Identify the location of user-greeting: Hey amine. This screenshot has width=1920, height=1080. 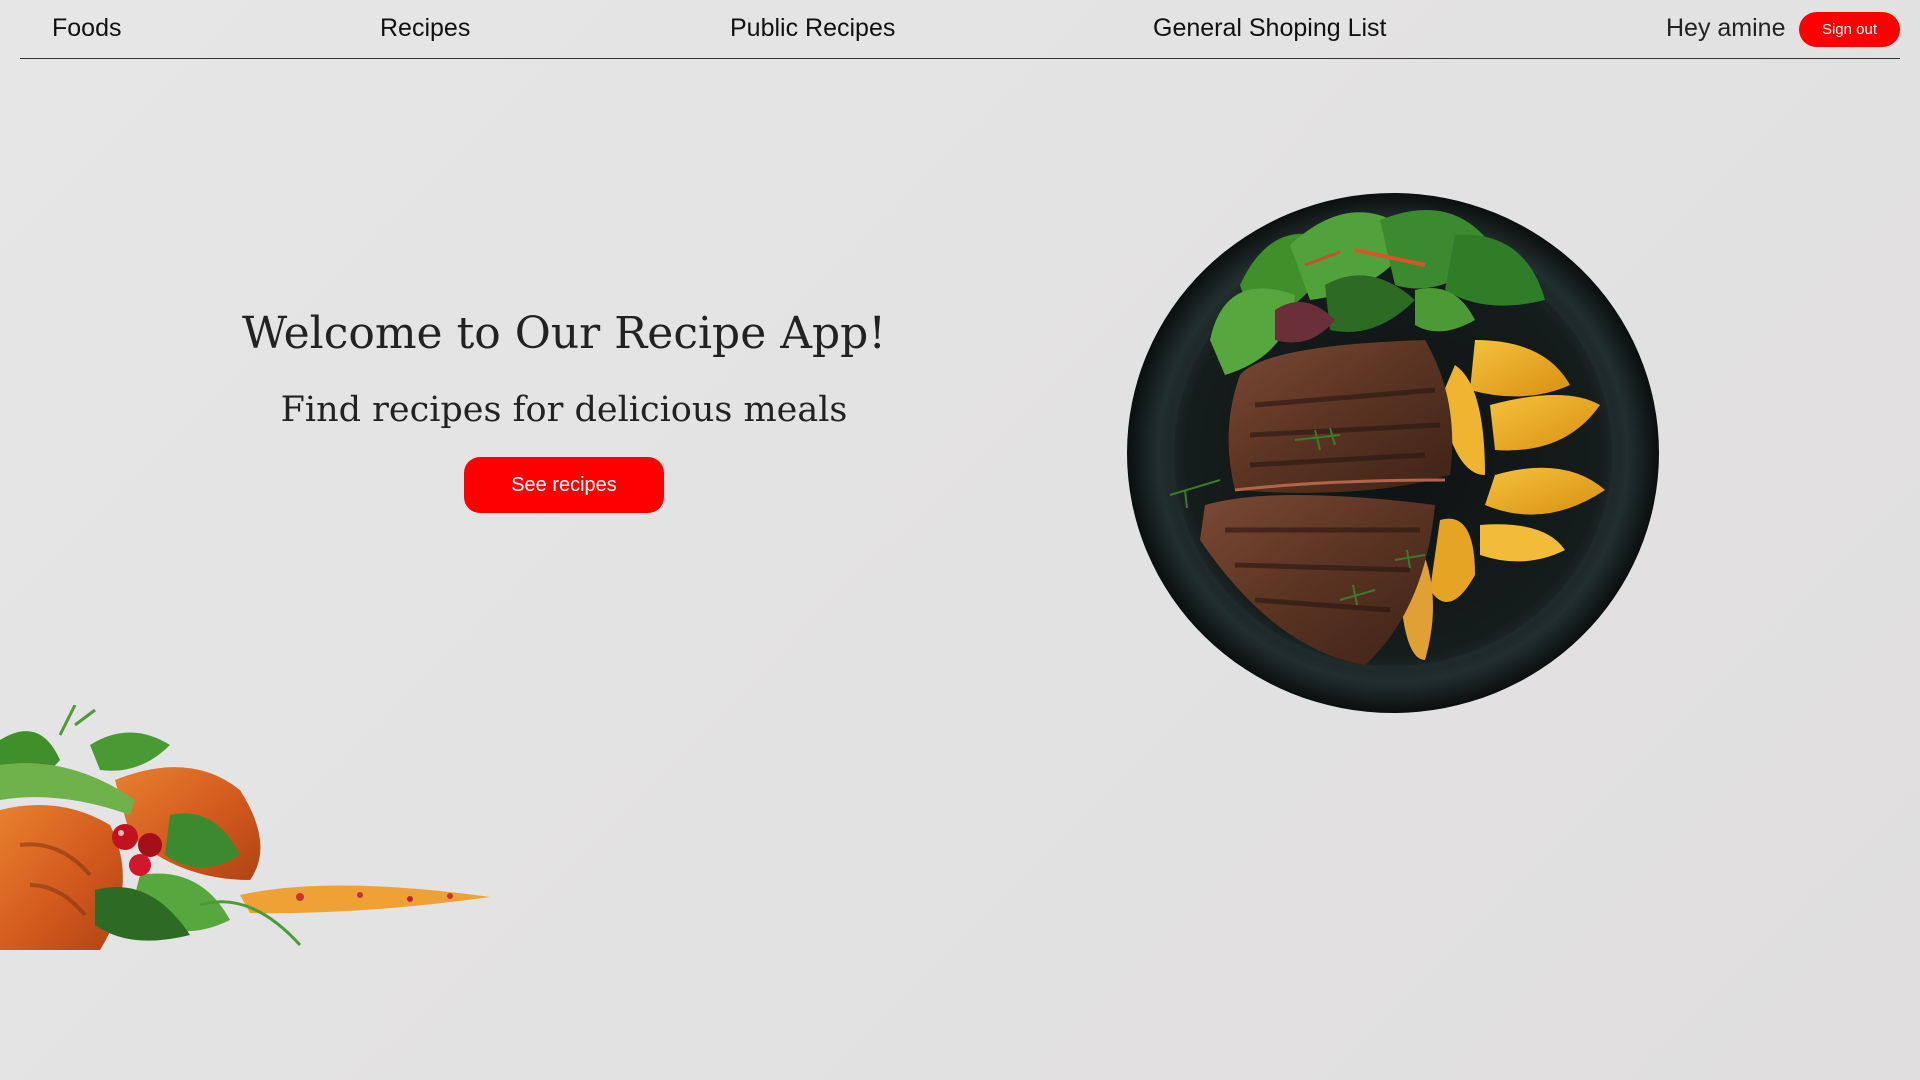
(1726, 28).